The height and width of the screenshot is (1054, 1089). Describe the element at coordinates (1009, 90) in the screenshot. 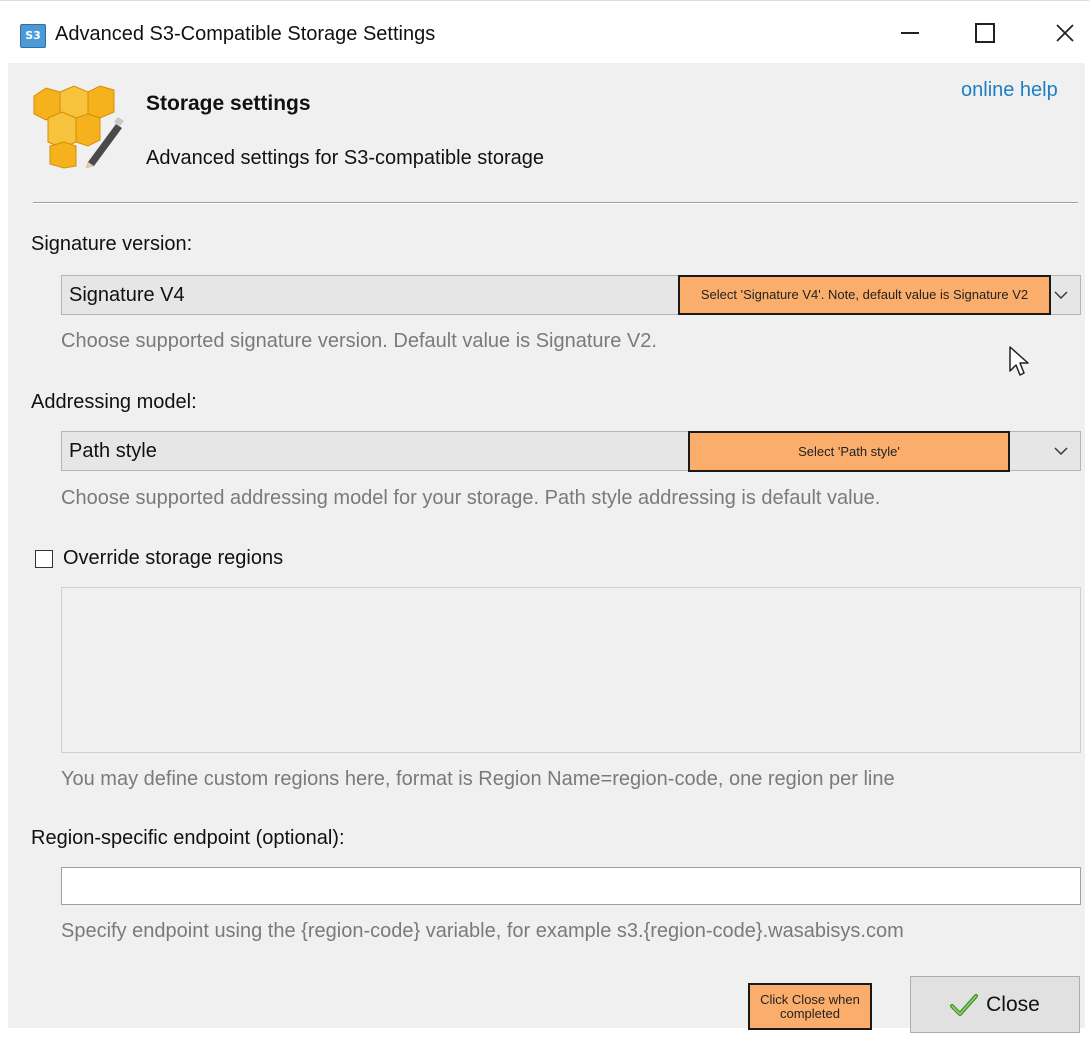

I see `online-help-link: online help` at that location.